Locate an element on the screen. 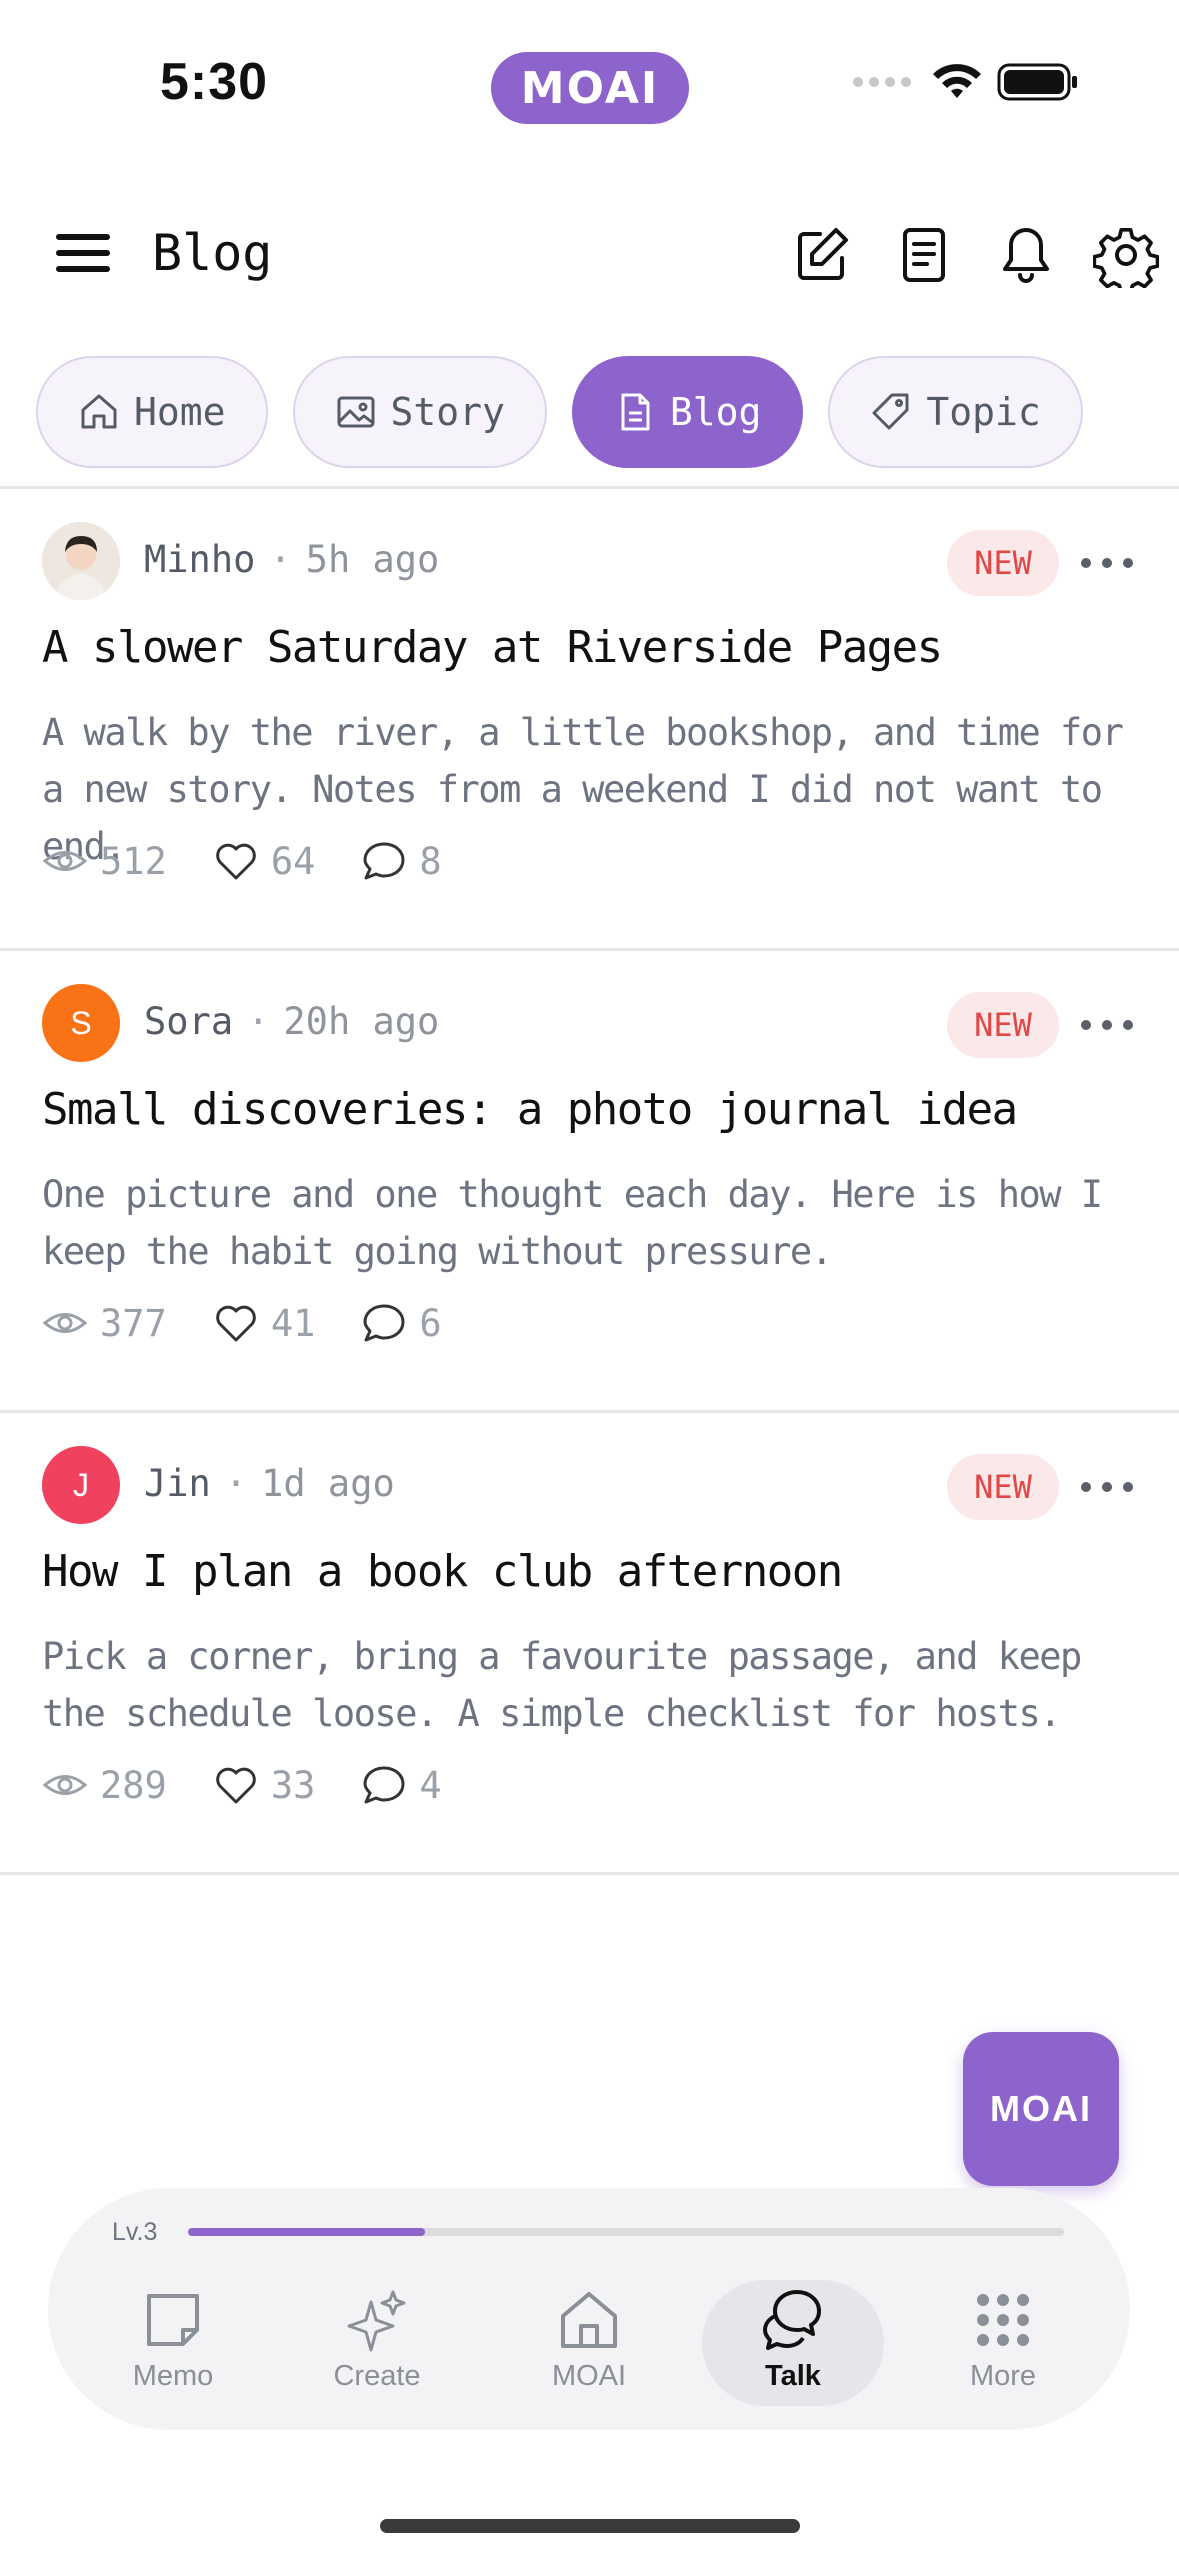 The height and width of the screenshot is (2556, 1179). tab-blog: Blog is located at coordinates (687, 412).